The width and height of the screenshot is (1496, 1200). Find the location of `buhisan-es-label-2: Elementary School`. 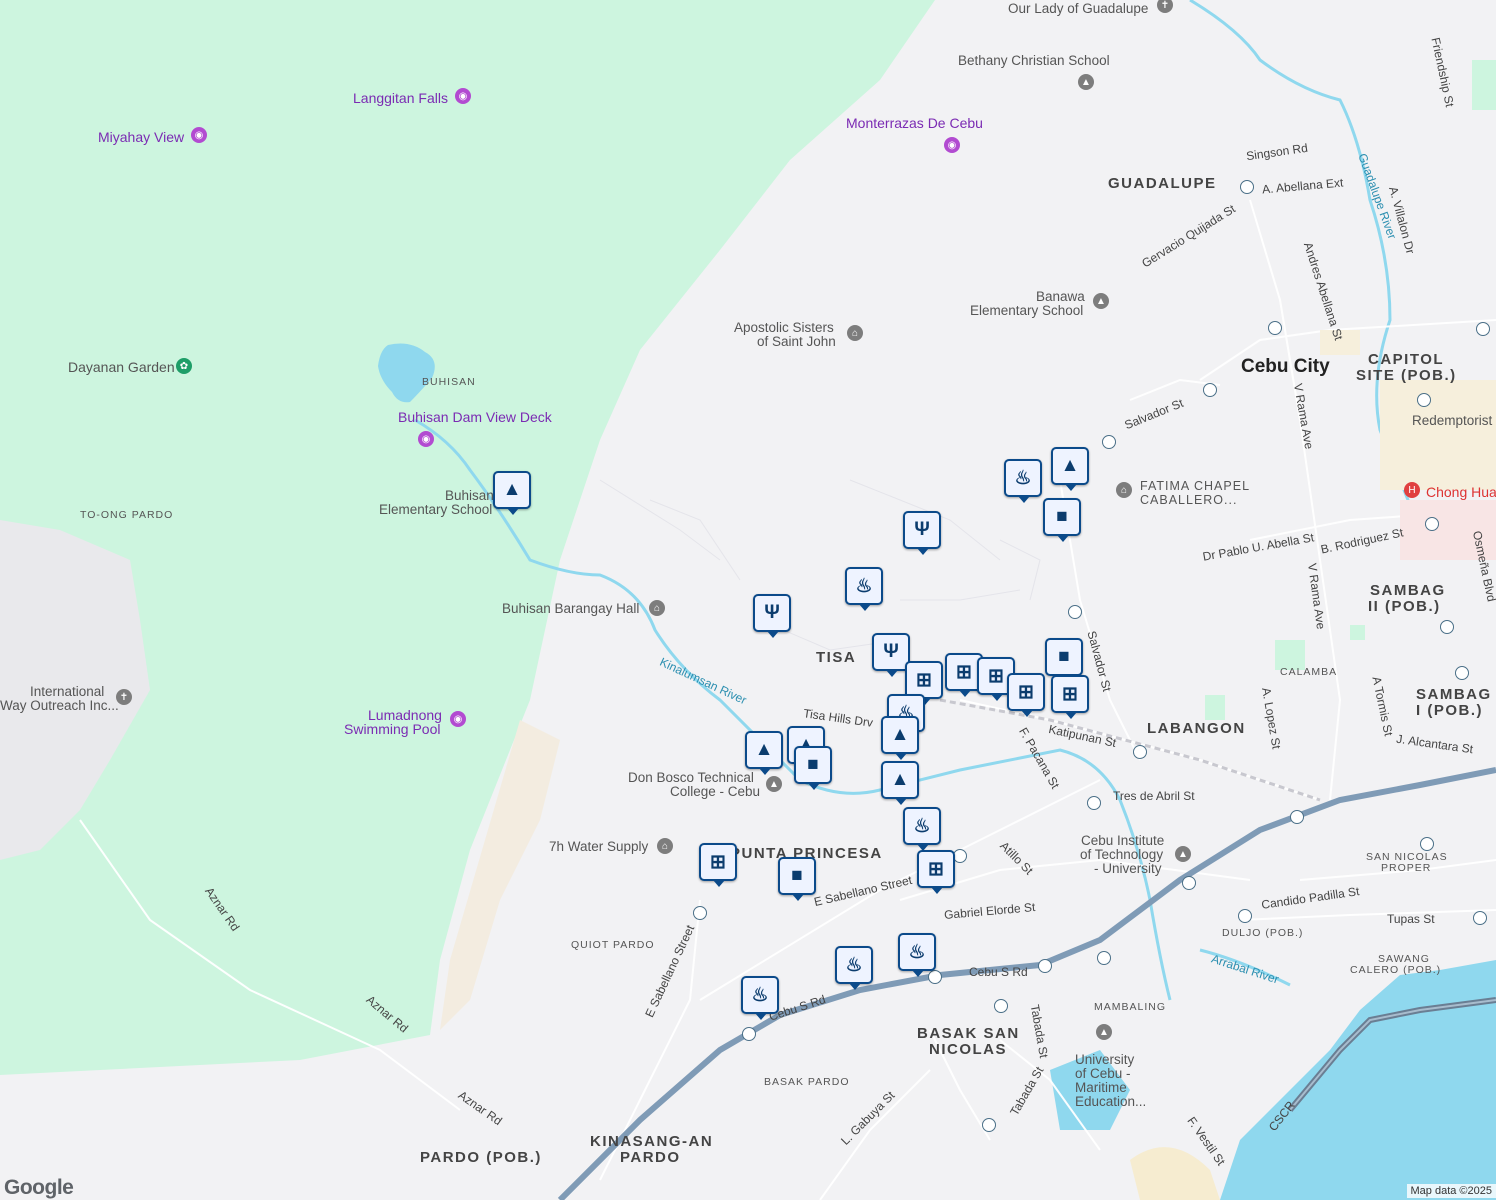

buhisan-es-label-2: Elementary School is located at coordinates (436, 509).